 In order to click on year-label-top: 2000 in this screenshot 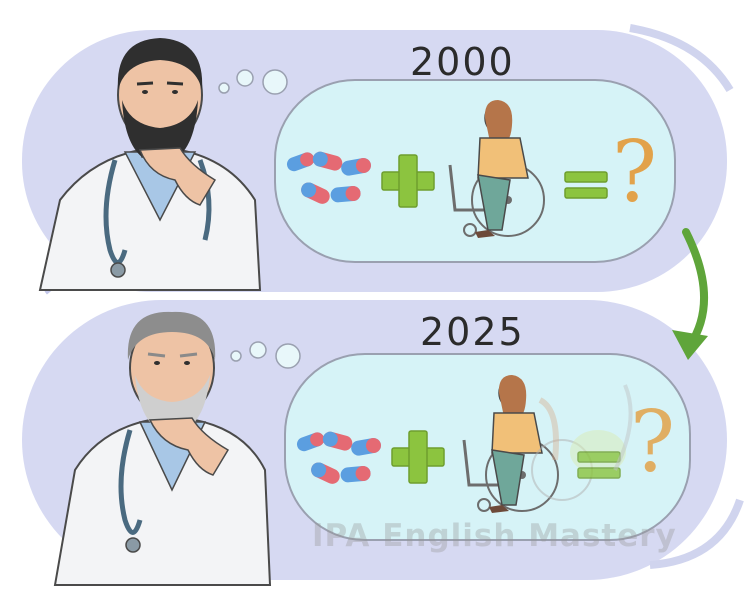, I will do `click(462, 62)`.